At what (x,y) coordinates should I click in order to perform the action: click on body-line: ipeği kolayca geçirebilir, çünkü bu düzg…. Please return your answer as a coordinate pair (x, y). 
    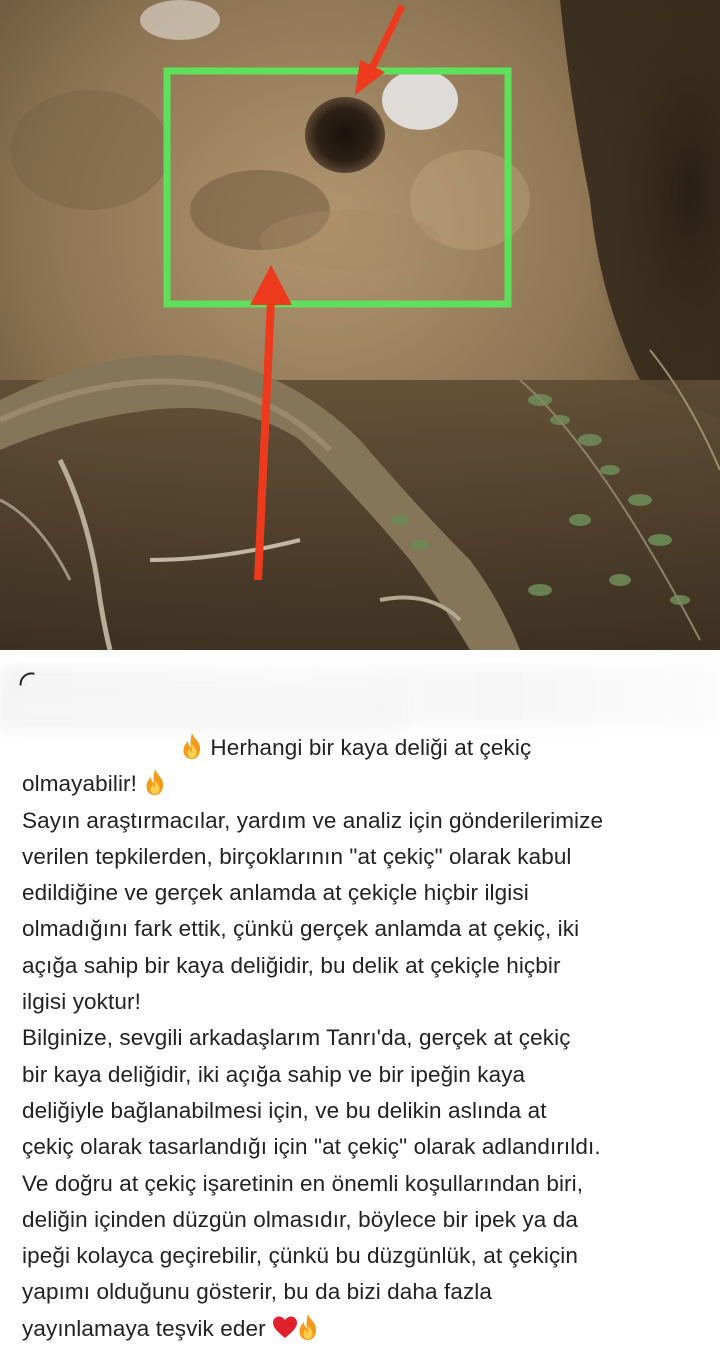
    Looking at the image, I should click on (300, 1256).